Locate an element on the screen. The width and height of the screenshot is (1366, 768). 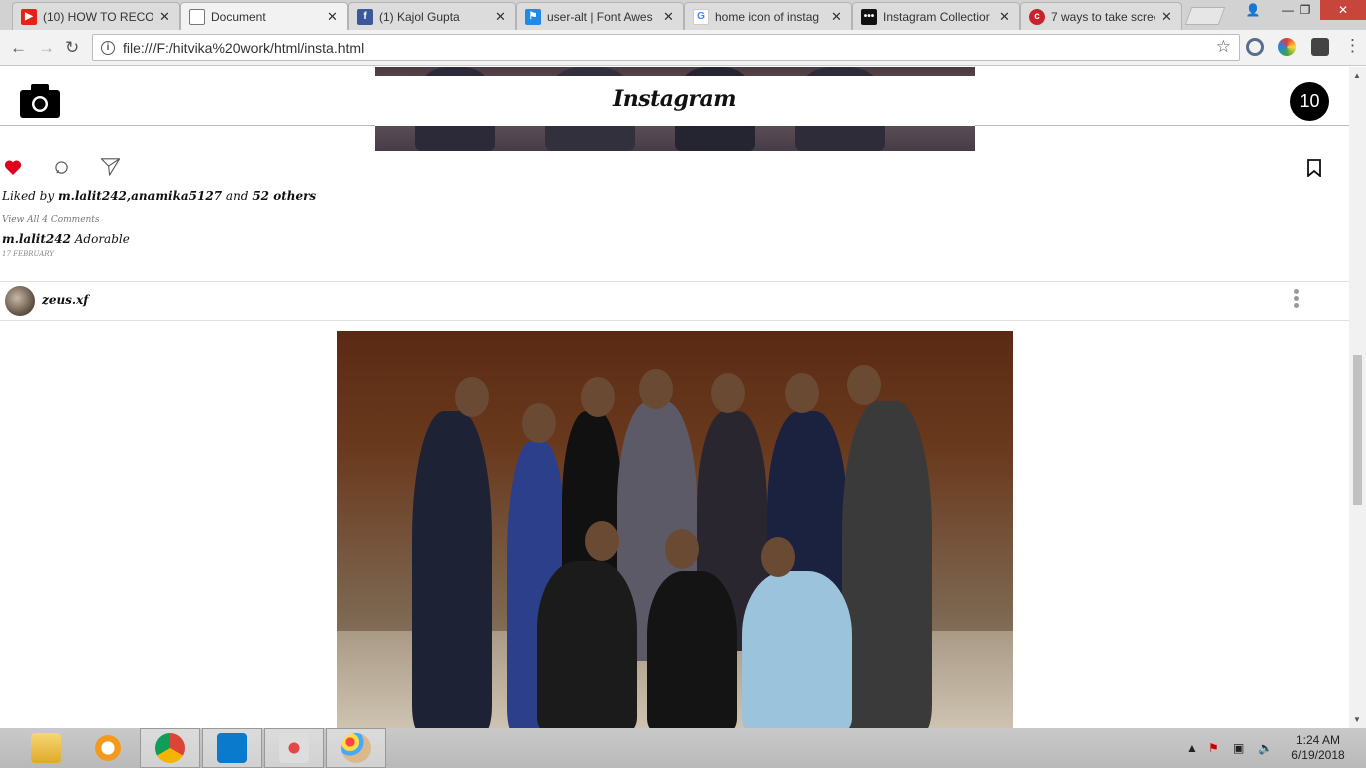
tab-title: (1) Kajol Gupta is located at coordinates (419, 16).